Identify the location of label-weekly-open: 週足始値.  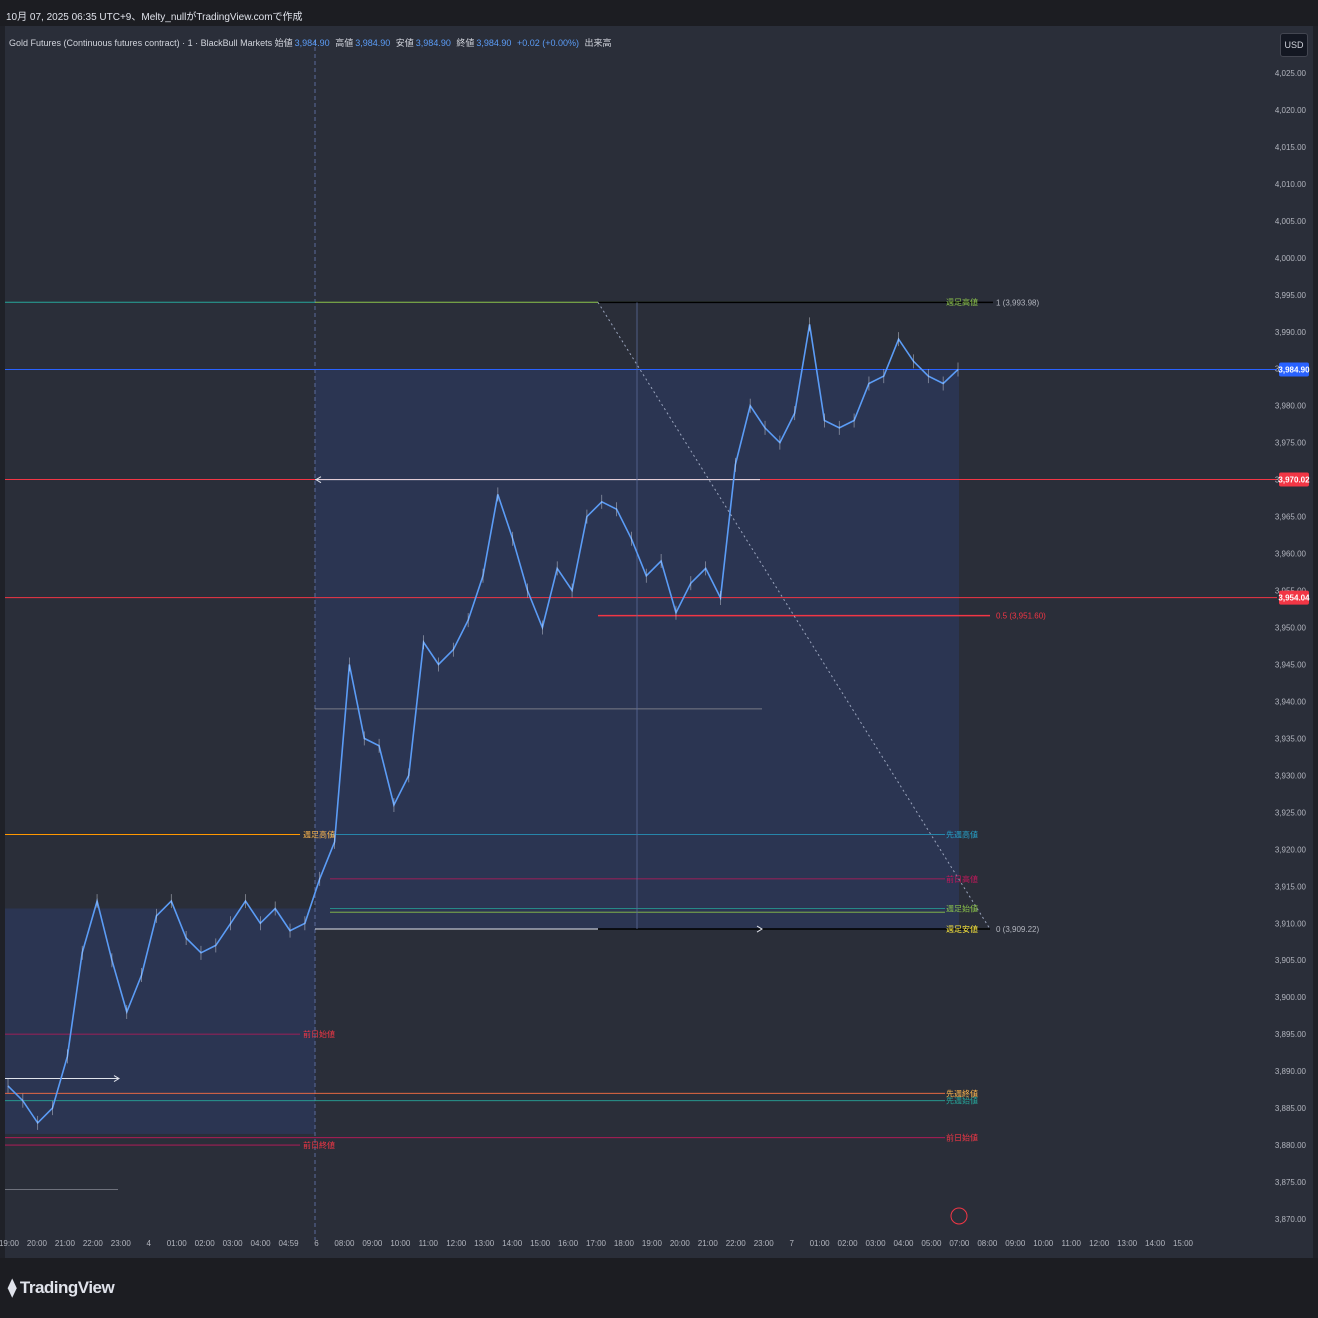
(962, 908).